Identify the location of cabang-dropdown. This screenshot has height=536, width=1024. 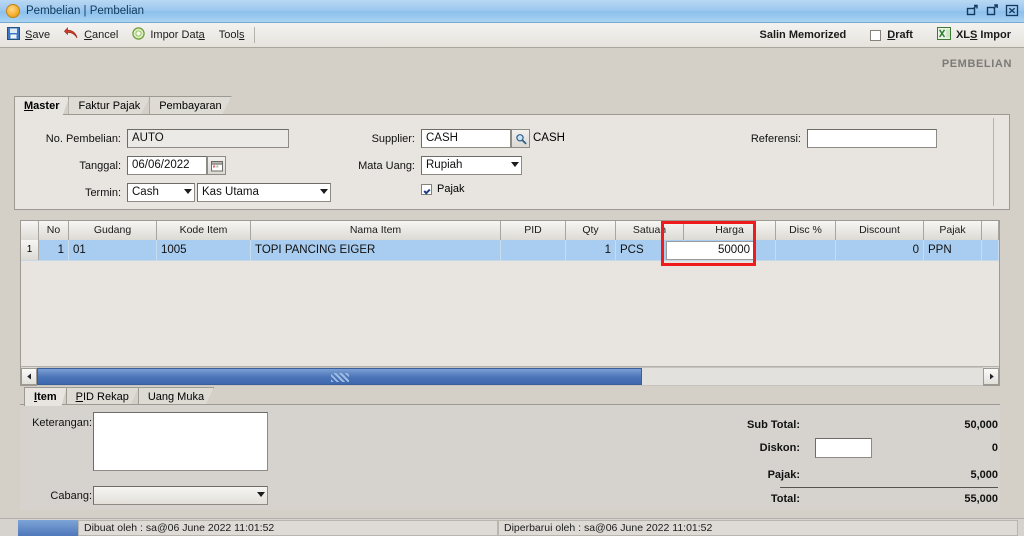
(180, 495).